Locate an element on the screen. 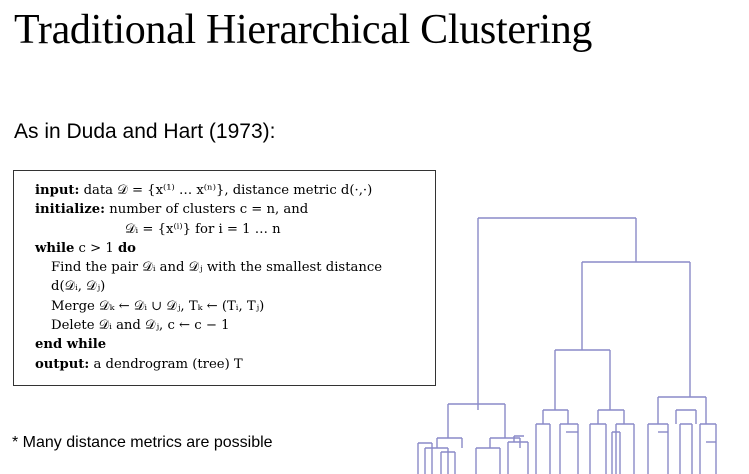  footnote: * Many distance metrics are possible is located at coordinates (142, 442).